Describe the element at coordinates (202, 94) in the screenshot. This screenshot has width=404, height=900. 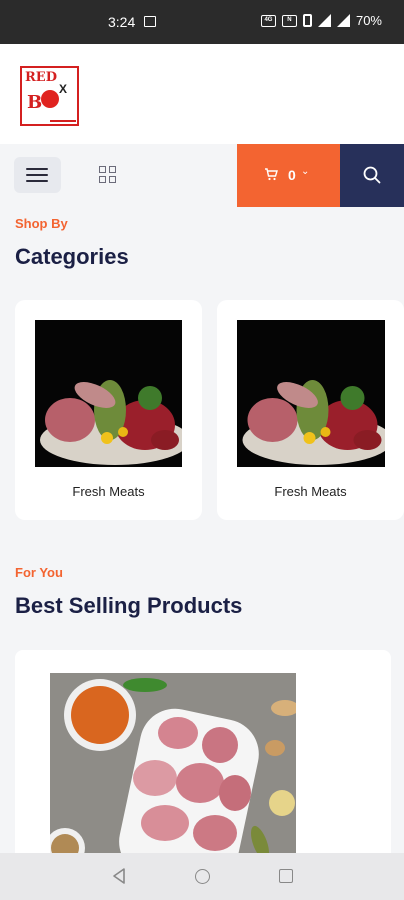
I see `app-header: RED B X` at that location.